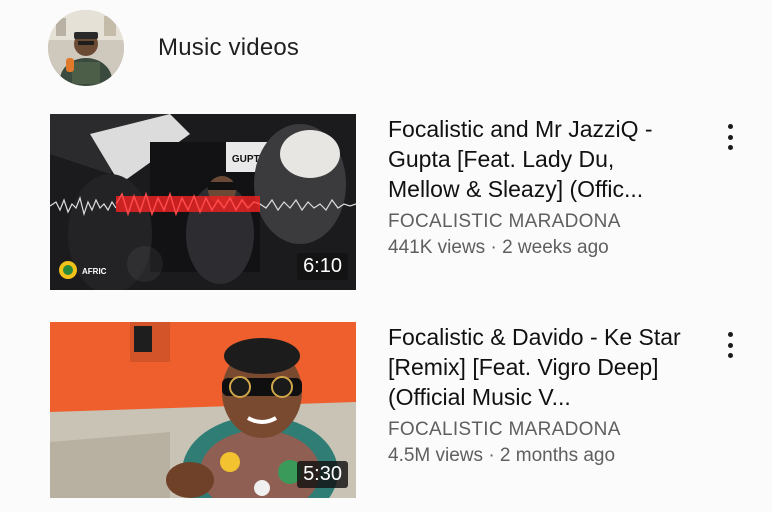 The height and width of the screenshot is (512, 772). I want to click on section-title: Music videos, so click(229, 47).